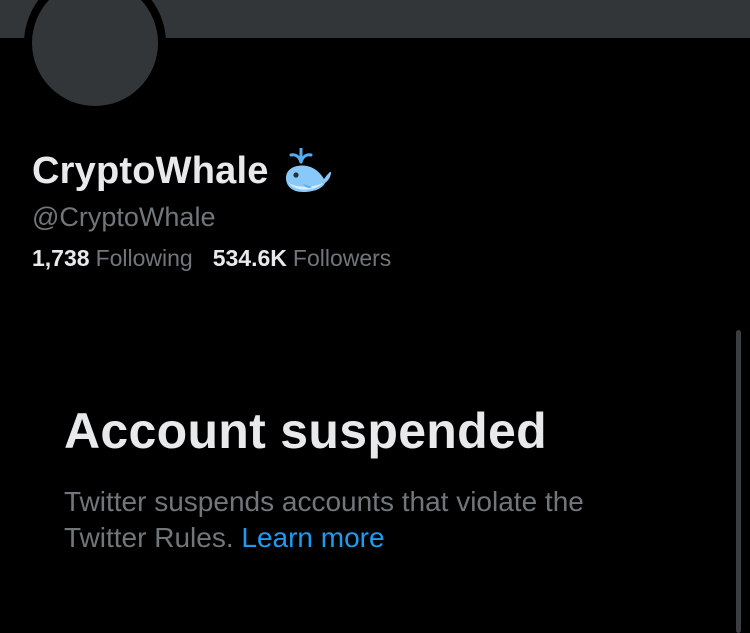 The image size is (750, 633). Describe the element at coordinates (144, 258) in the screenshot. I see `following-label: Following` at that location.